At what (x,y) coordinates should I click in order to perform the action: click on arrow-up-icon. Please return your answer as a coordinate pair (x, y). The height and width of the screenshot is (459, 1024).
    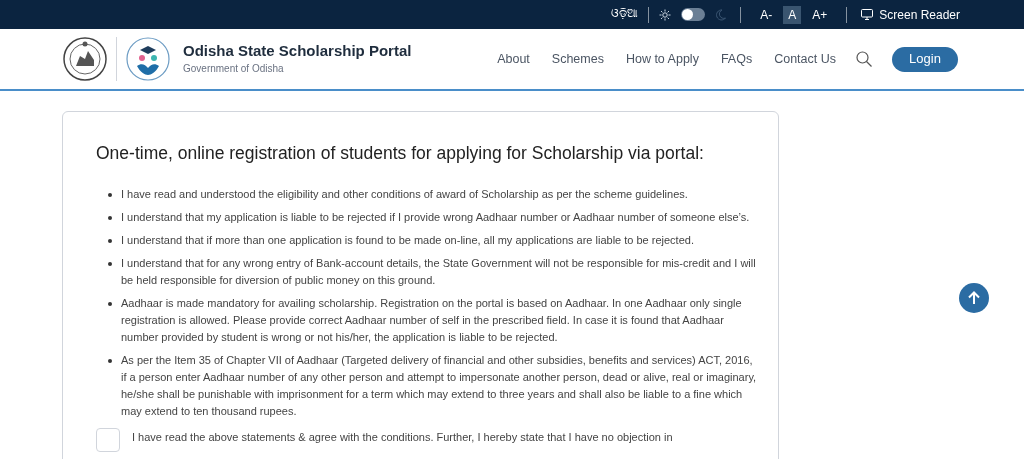
    Looking at the image, I should click on (974, 298).